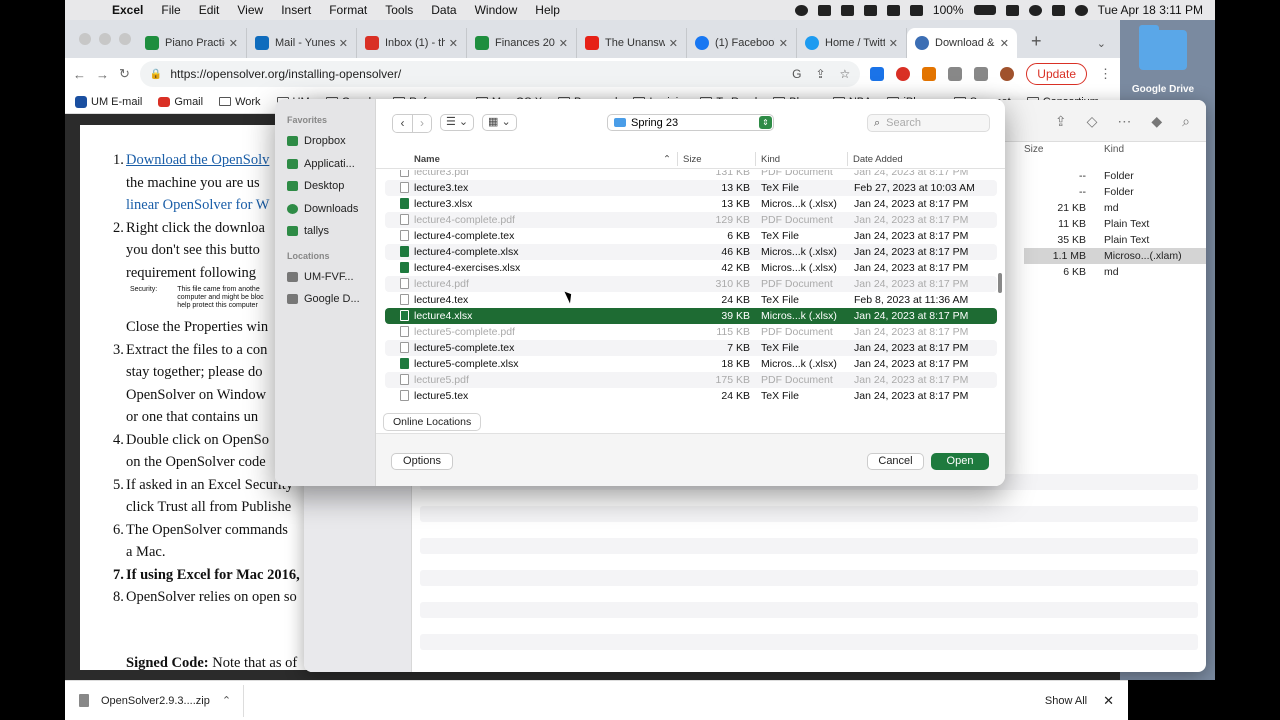  Describe the element at coordinates (1092, 121) in the screenshot. I see `tag-icon: ◇` at that location.